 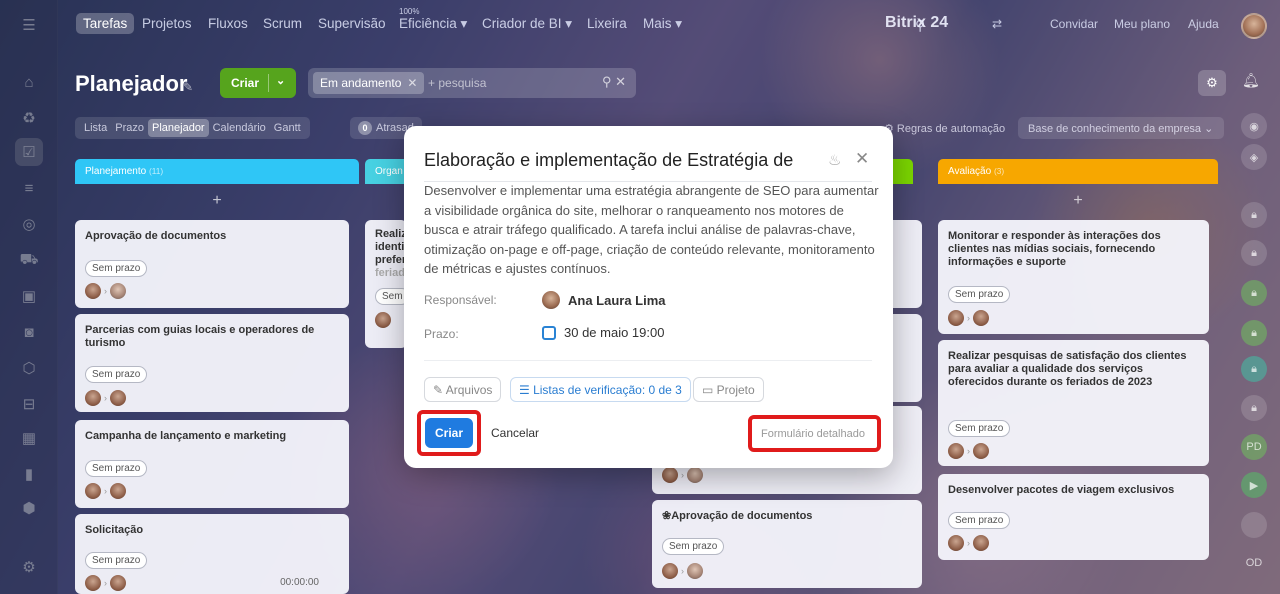 I want to click on highlight-detailed-form, so click(x=814, y=433).